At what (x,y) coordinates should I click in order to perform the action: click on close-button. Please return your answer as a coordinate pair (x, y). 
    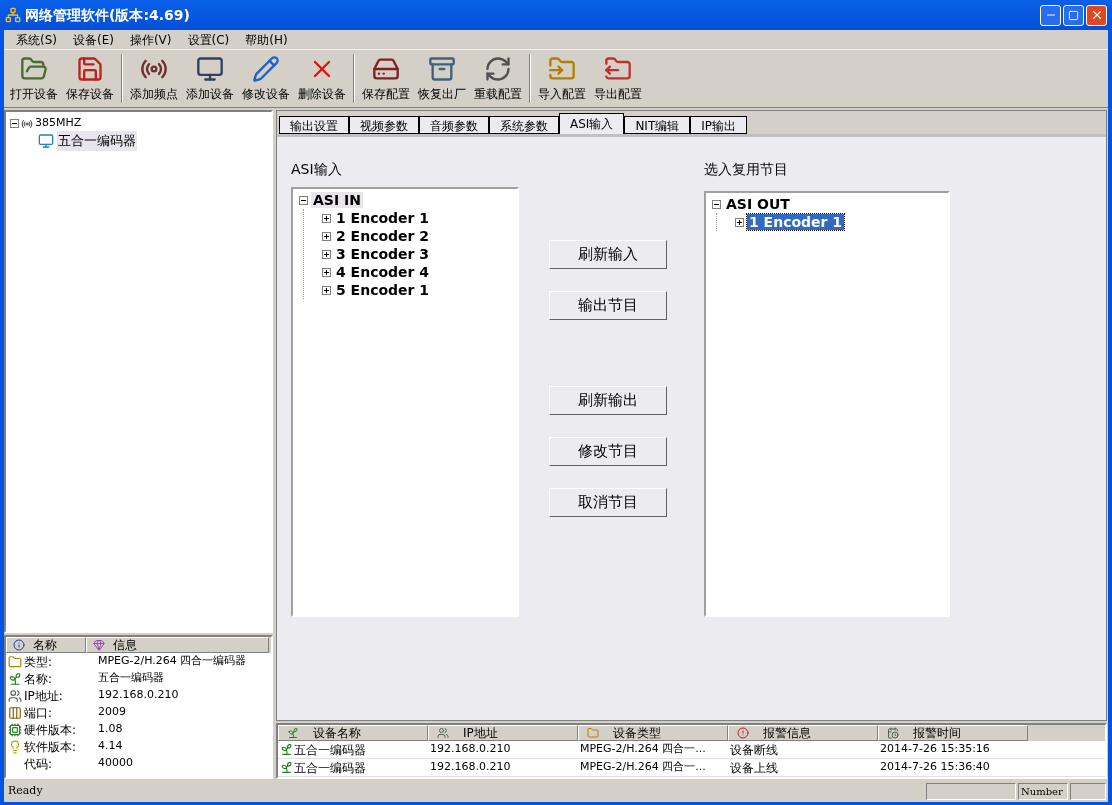
    Looking at the image, I should click on (1096, 15).